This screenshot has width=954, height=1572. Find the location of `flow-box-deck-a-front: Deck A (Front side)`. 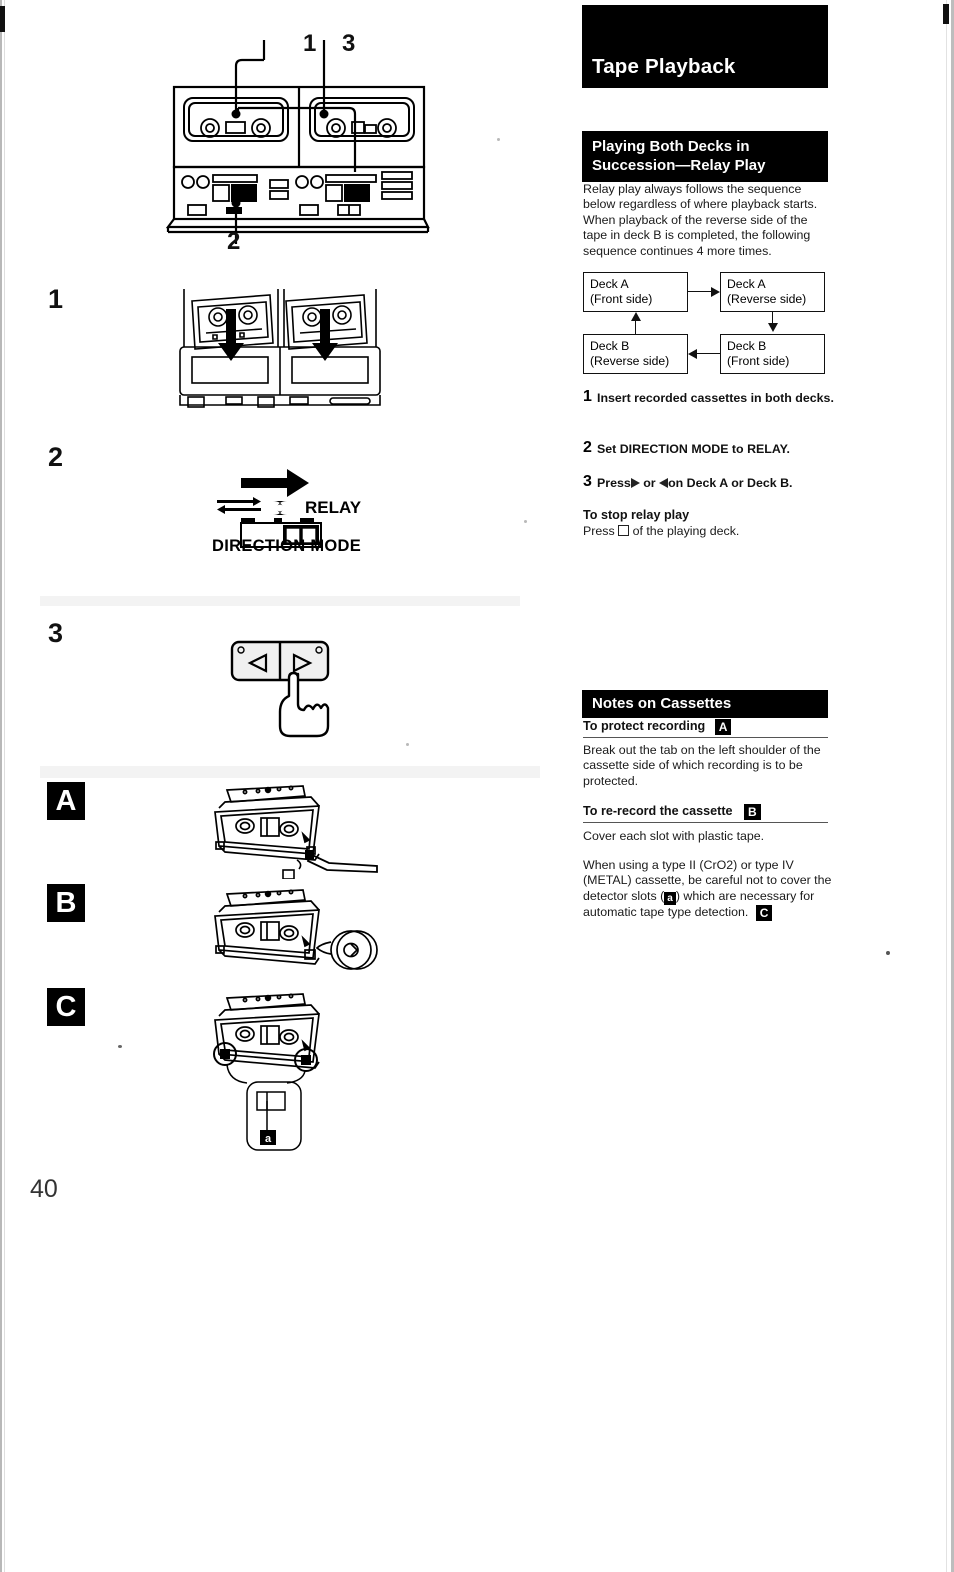

flow-box-deck-a-front: Deck A (Front side) is located at coordinates (635, 292).